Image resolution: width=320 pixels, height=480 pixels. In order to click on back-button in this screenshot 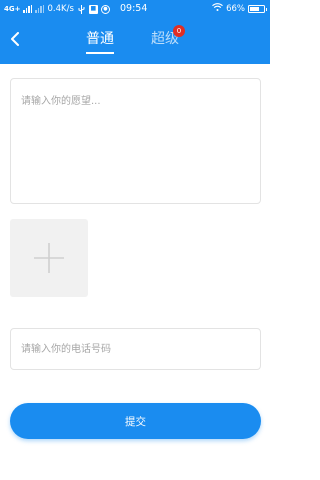, I will do `click(15, 39)`.